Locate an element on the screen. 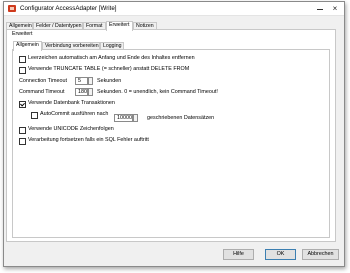 Image resolution: width=350 pixels, height=273 pixels. group-label: Erweitert is located at coordinates (22, 34).